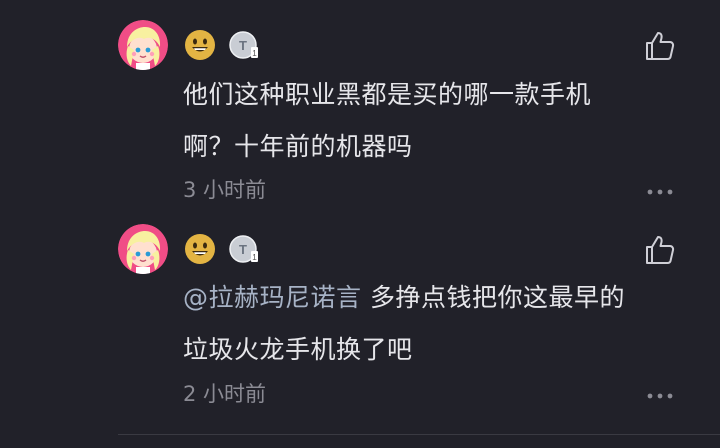 The height and width of the screenshot is (448, 720). I want to click on comment-line: 他们这种职业黑都是买的哪一款手机, so click(387, 94).